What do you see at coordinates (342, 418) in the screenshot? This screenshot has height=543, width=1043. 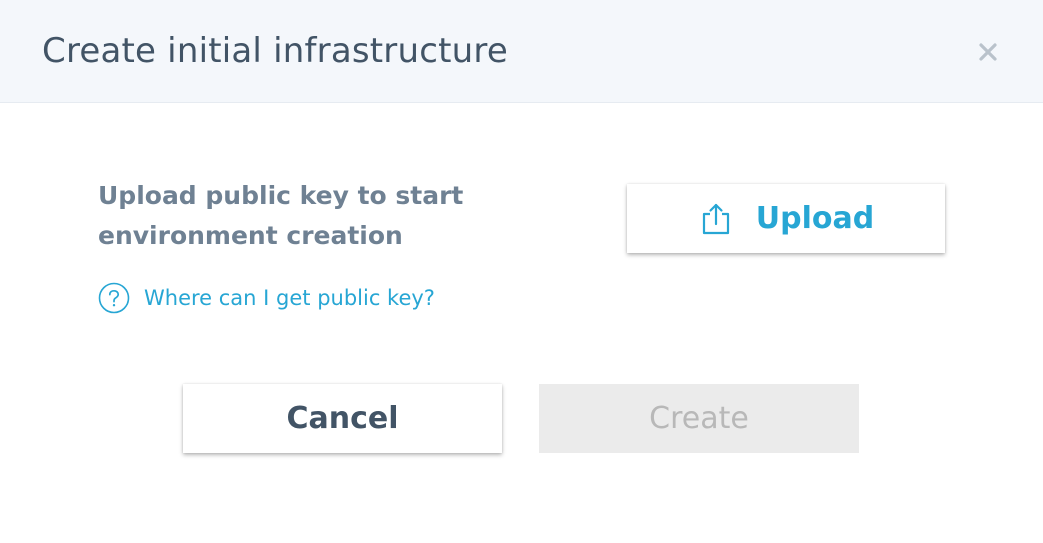 I see `cancel-button: Cancel` at bounding box center [342, 418].